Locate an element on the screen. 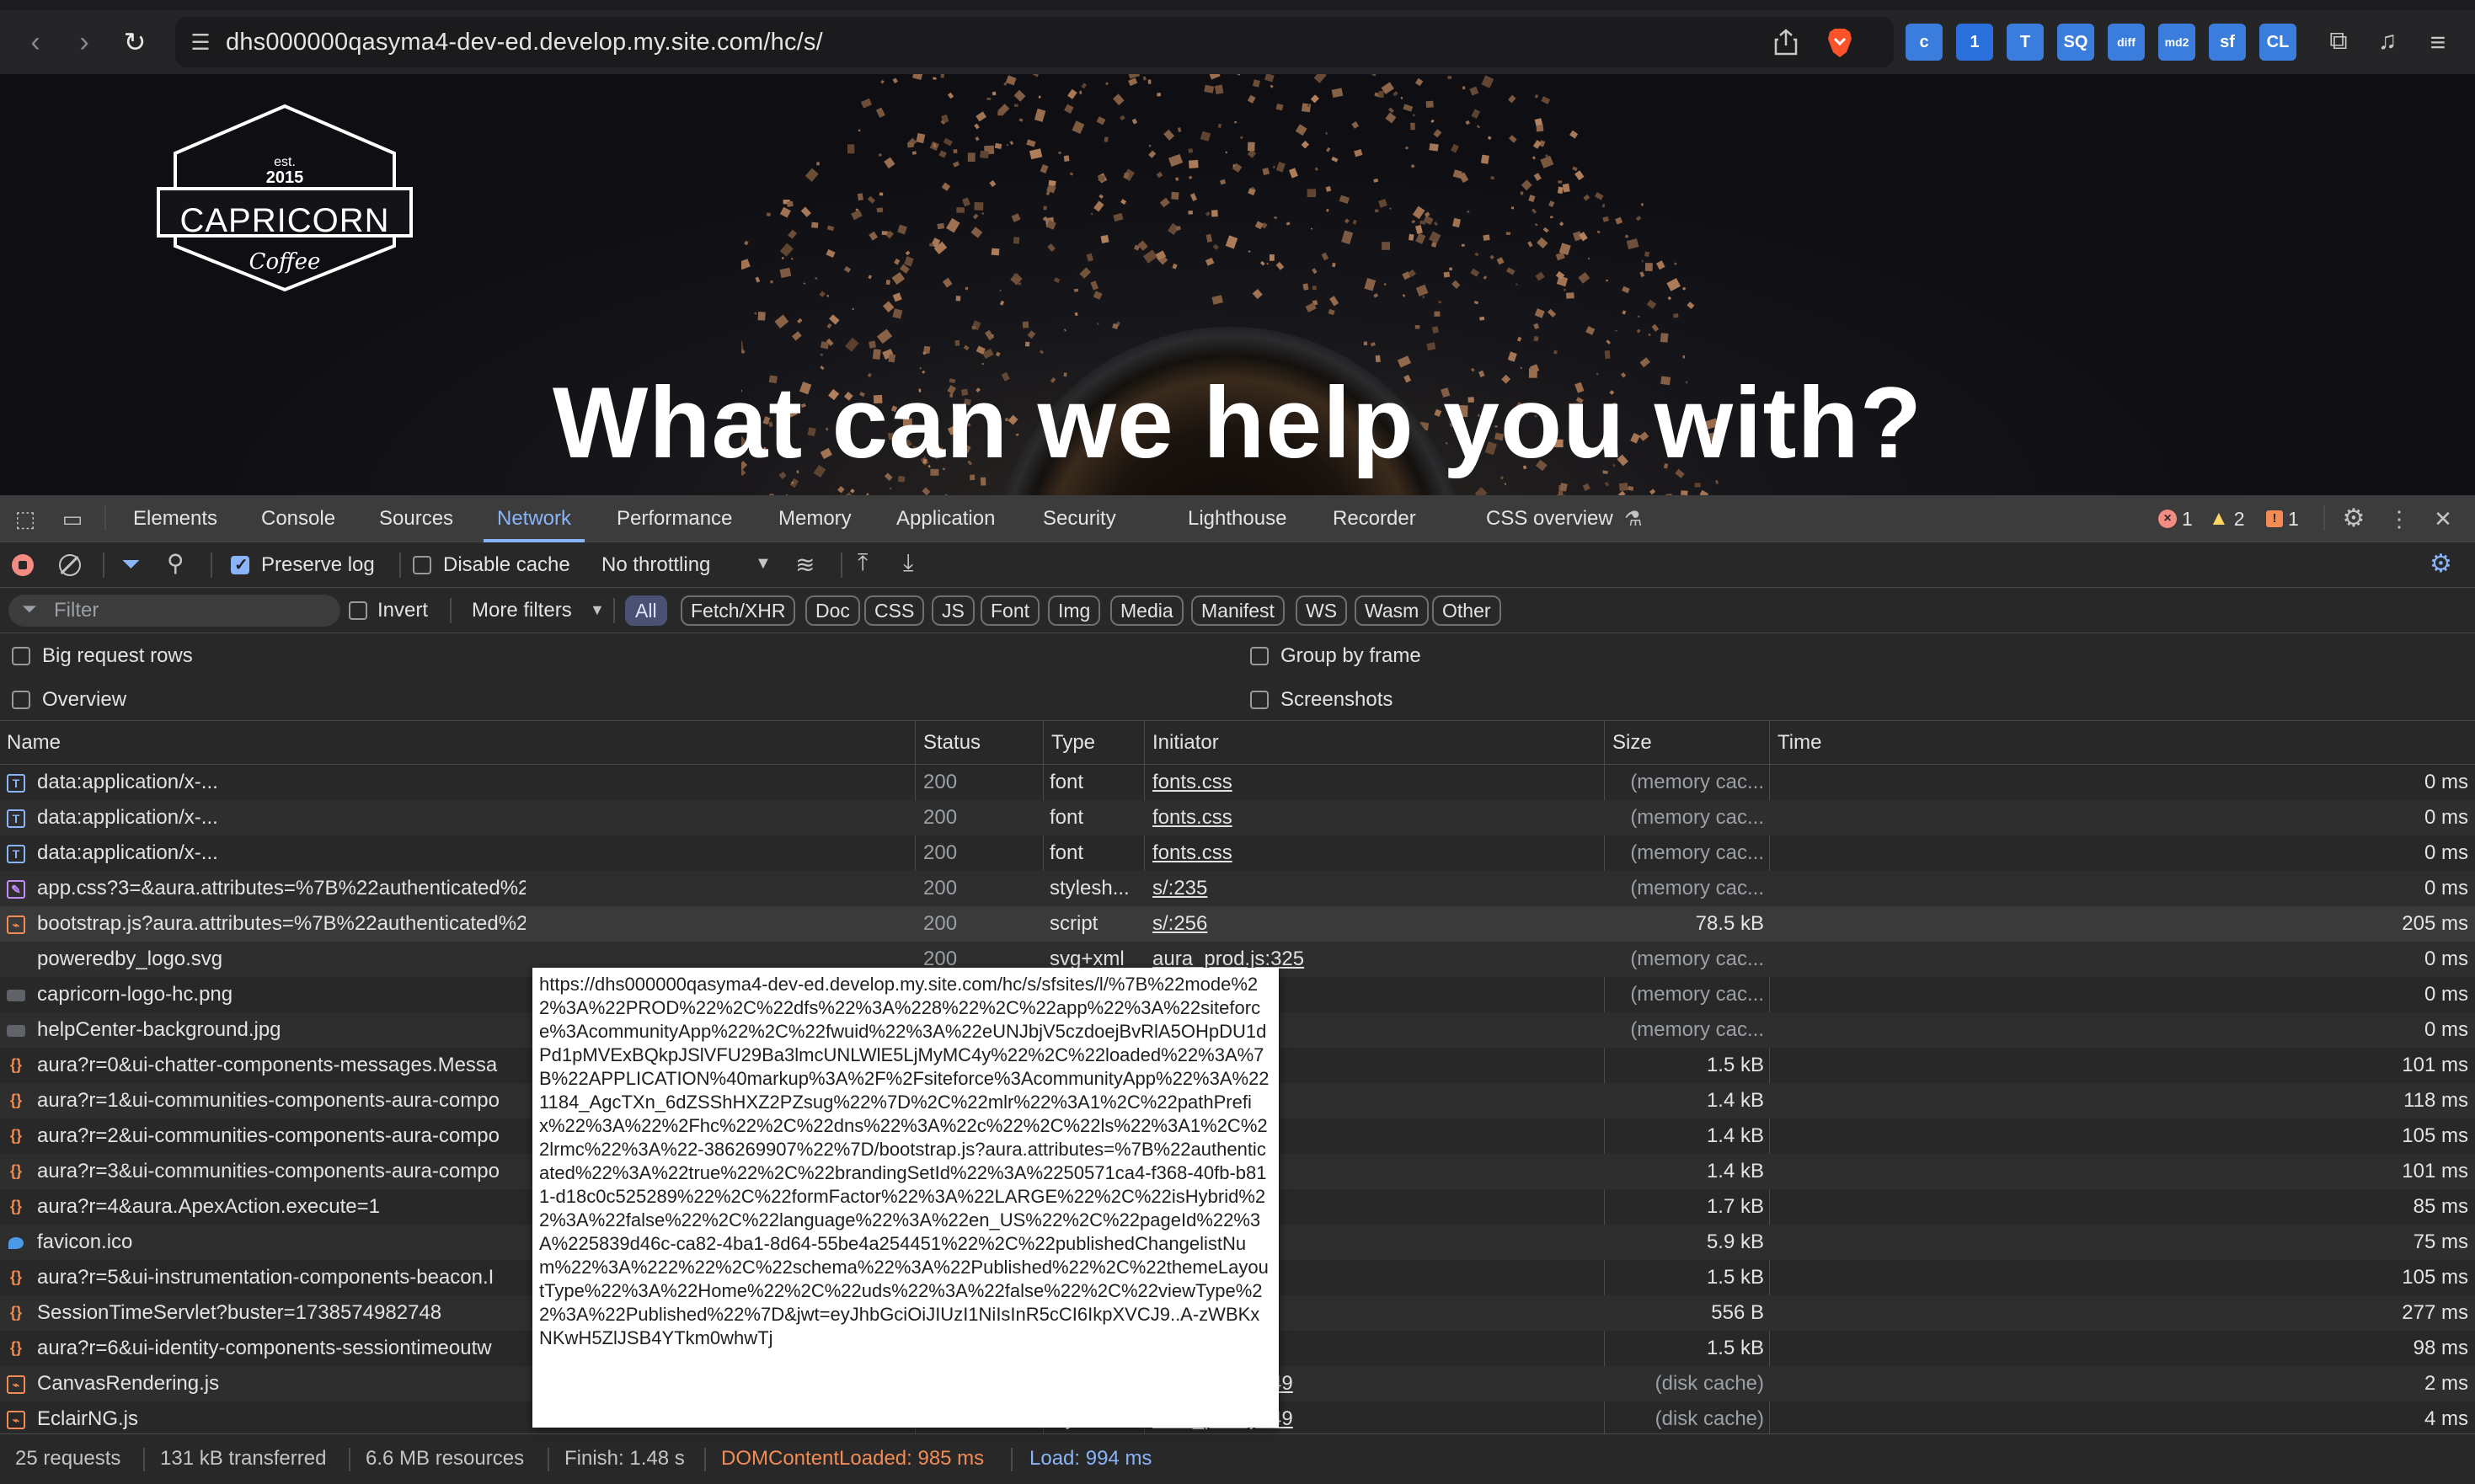 The width and height of the screenshot is (2475, 1484). tab-security: Security is located at coordinates (1080, 519).